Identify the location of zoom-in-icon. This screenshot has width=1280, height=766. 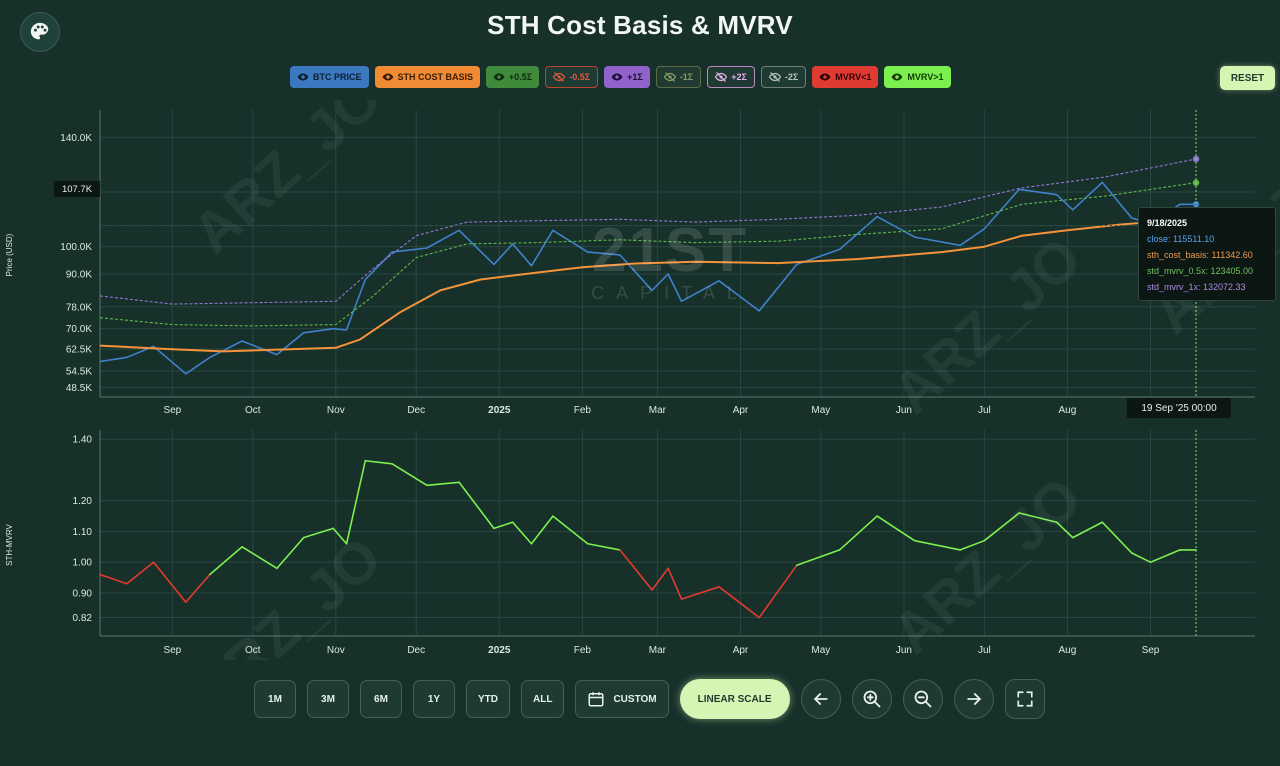
(871, 699).